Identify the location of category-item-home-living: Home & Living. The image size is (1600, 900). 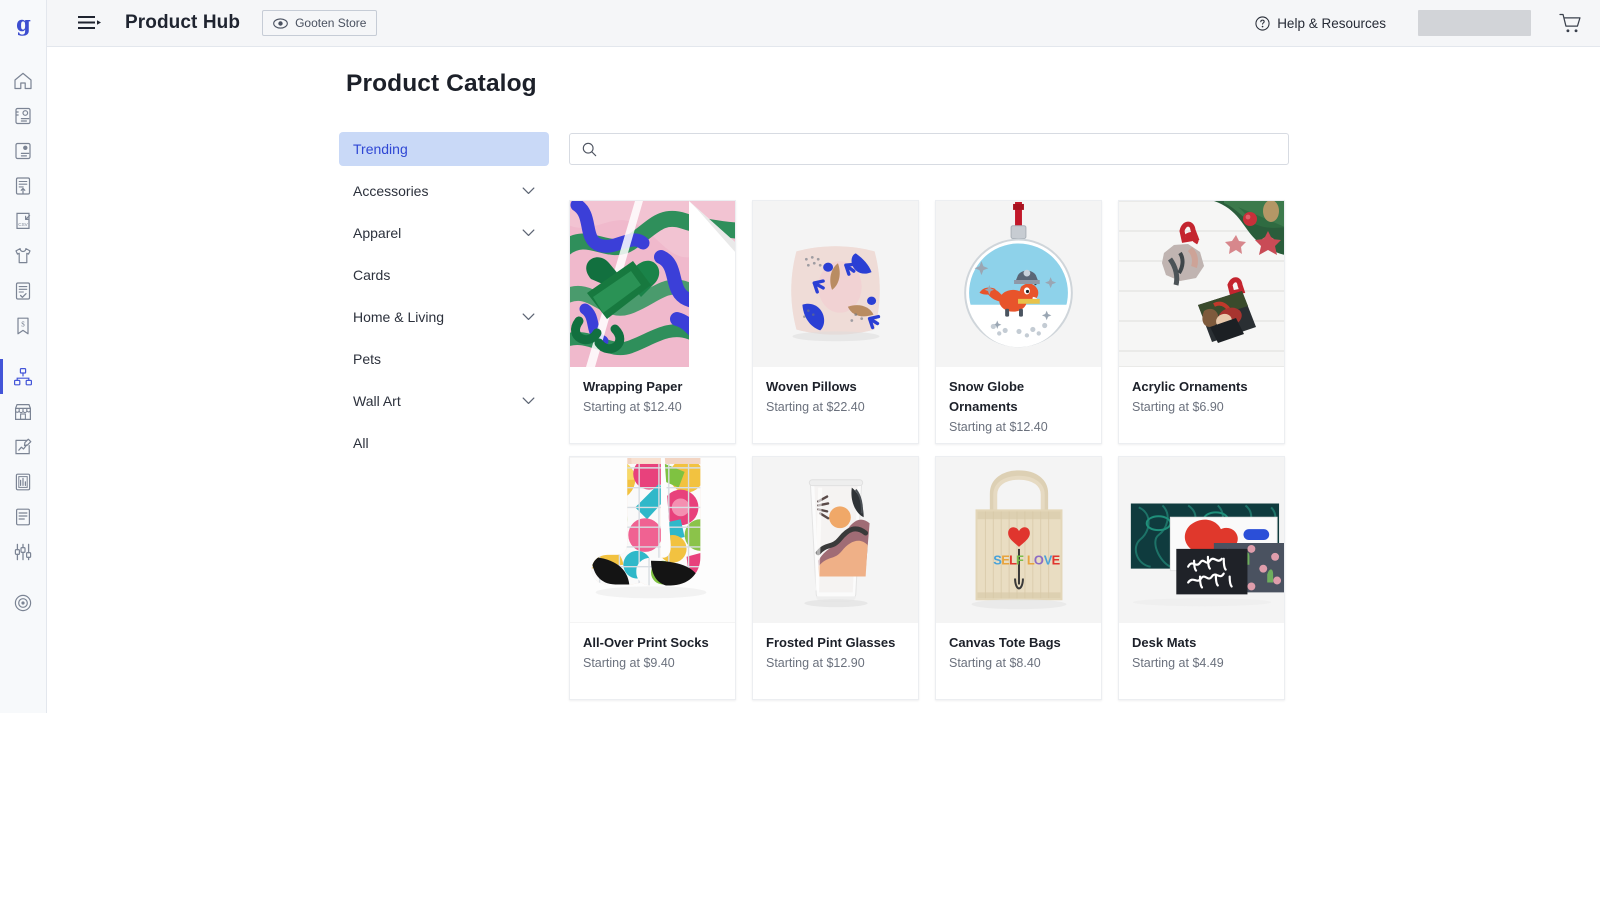
(444, 317).